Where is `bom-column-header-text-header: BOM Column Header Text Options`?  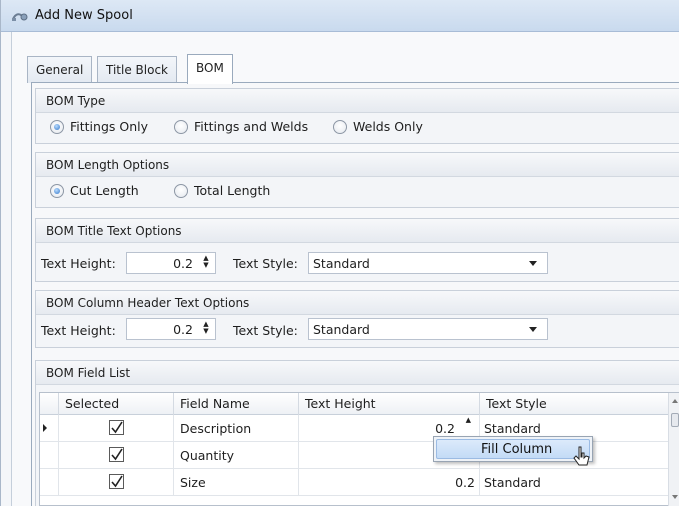
bom-column-header-text-header: BOM Column Header Text Options is located at coordinates (357, 303).